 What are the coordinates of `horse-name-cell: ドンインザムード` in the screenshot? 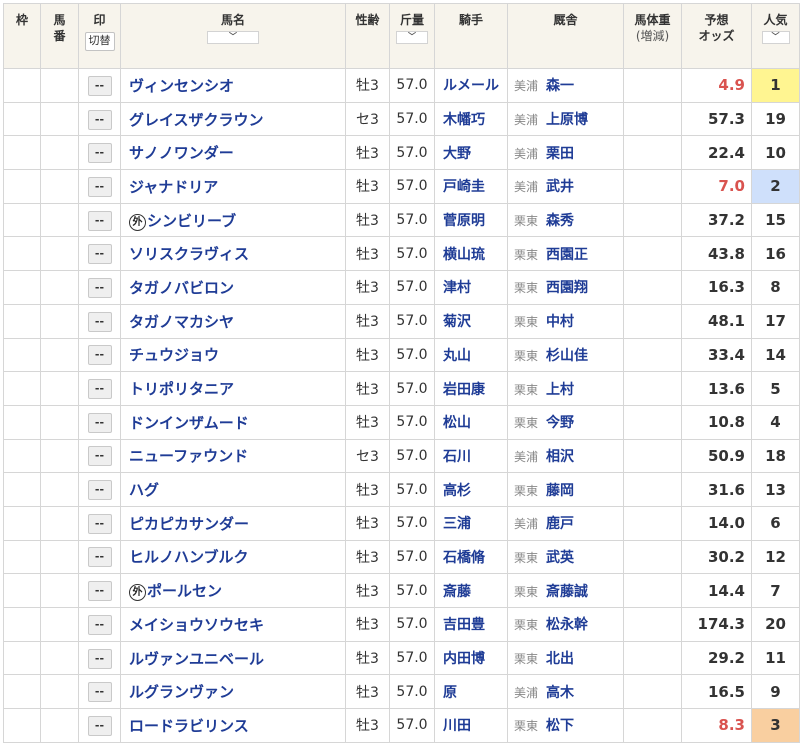 It's located at (233, 422).